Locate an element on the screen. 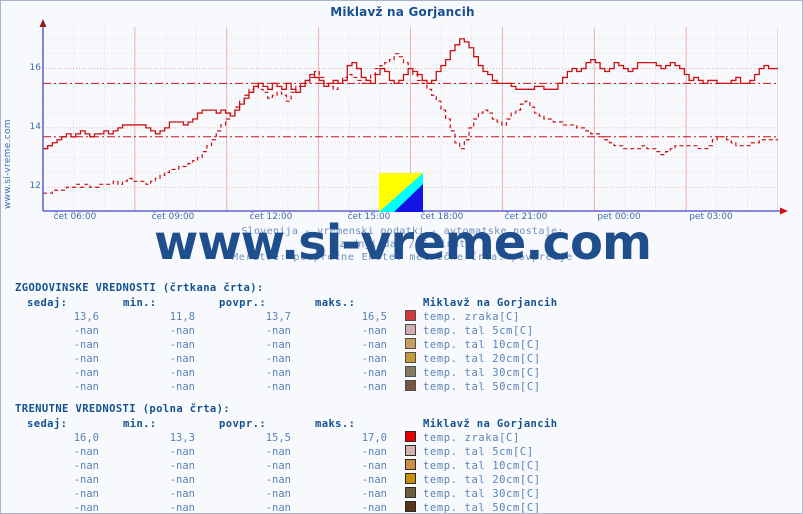 The image size is (803, 514). x-tick-label: čet 18:00 is located at coordinates (442, 217).